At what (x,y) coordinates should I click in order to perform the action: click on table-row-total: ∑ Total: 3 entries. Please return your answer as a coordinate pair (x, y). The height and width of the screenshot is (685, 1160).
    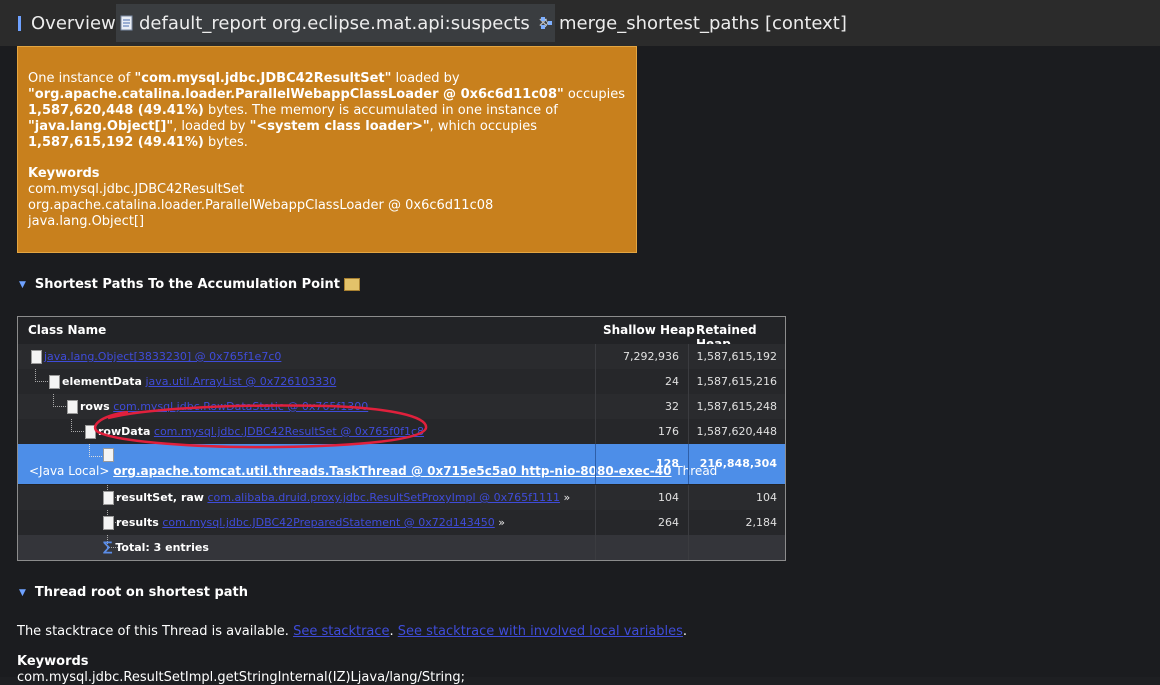
    Looking at the image, I should click on (401, 547).